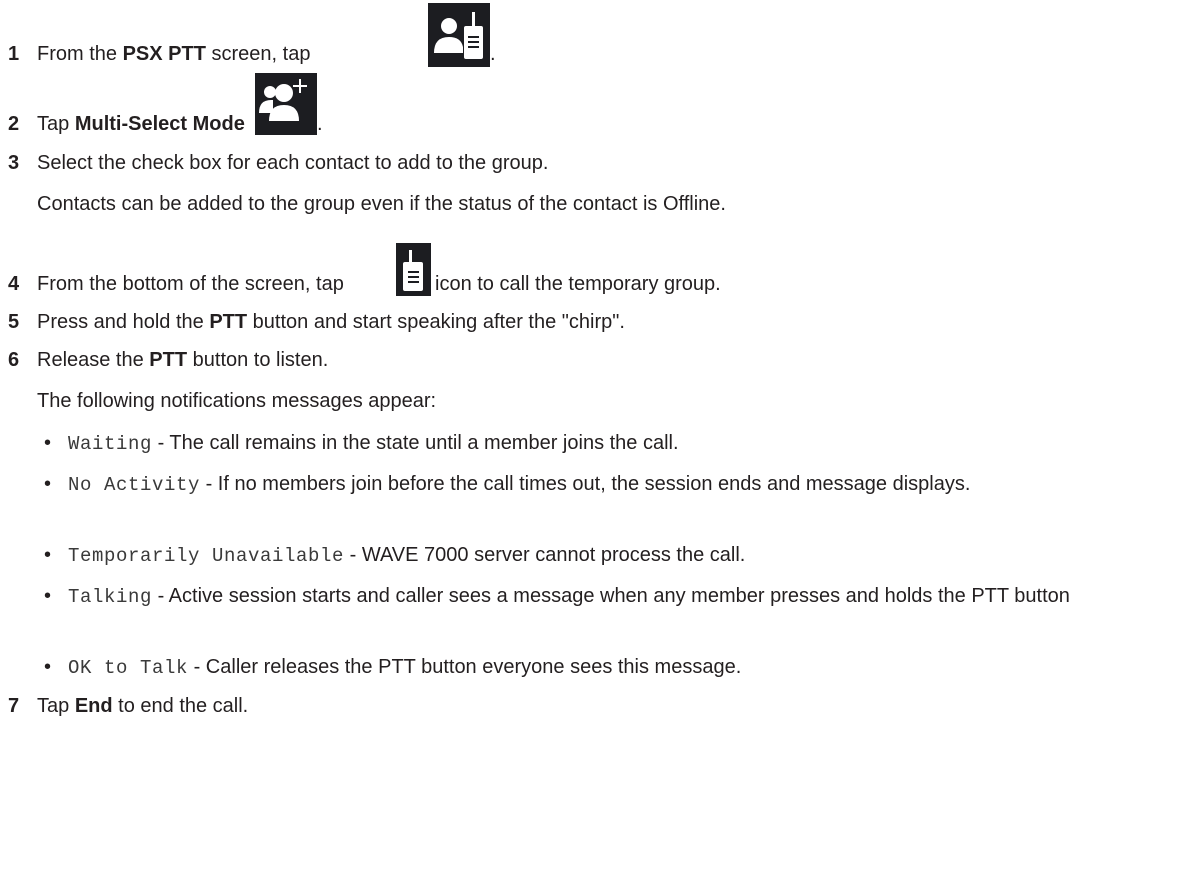  What do you see at coordinates (14, 706) in the screenshot?
I see `step-number: 7` at bounding box center [14, 706].